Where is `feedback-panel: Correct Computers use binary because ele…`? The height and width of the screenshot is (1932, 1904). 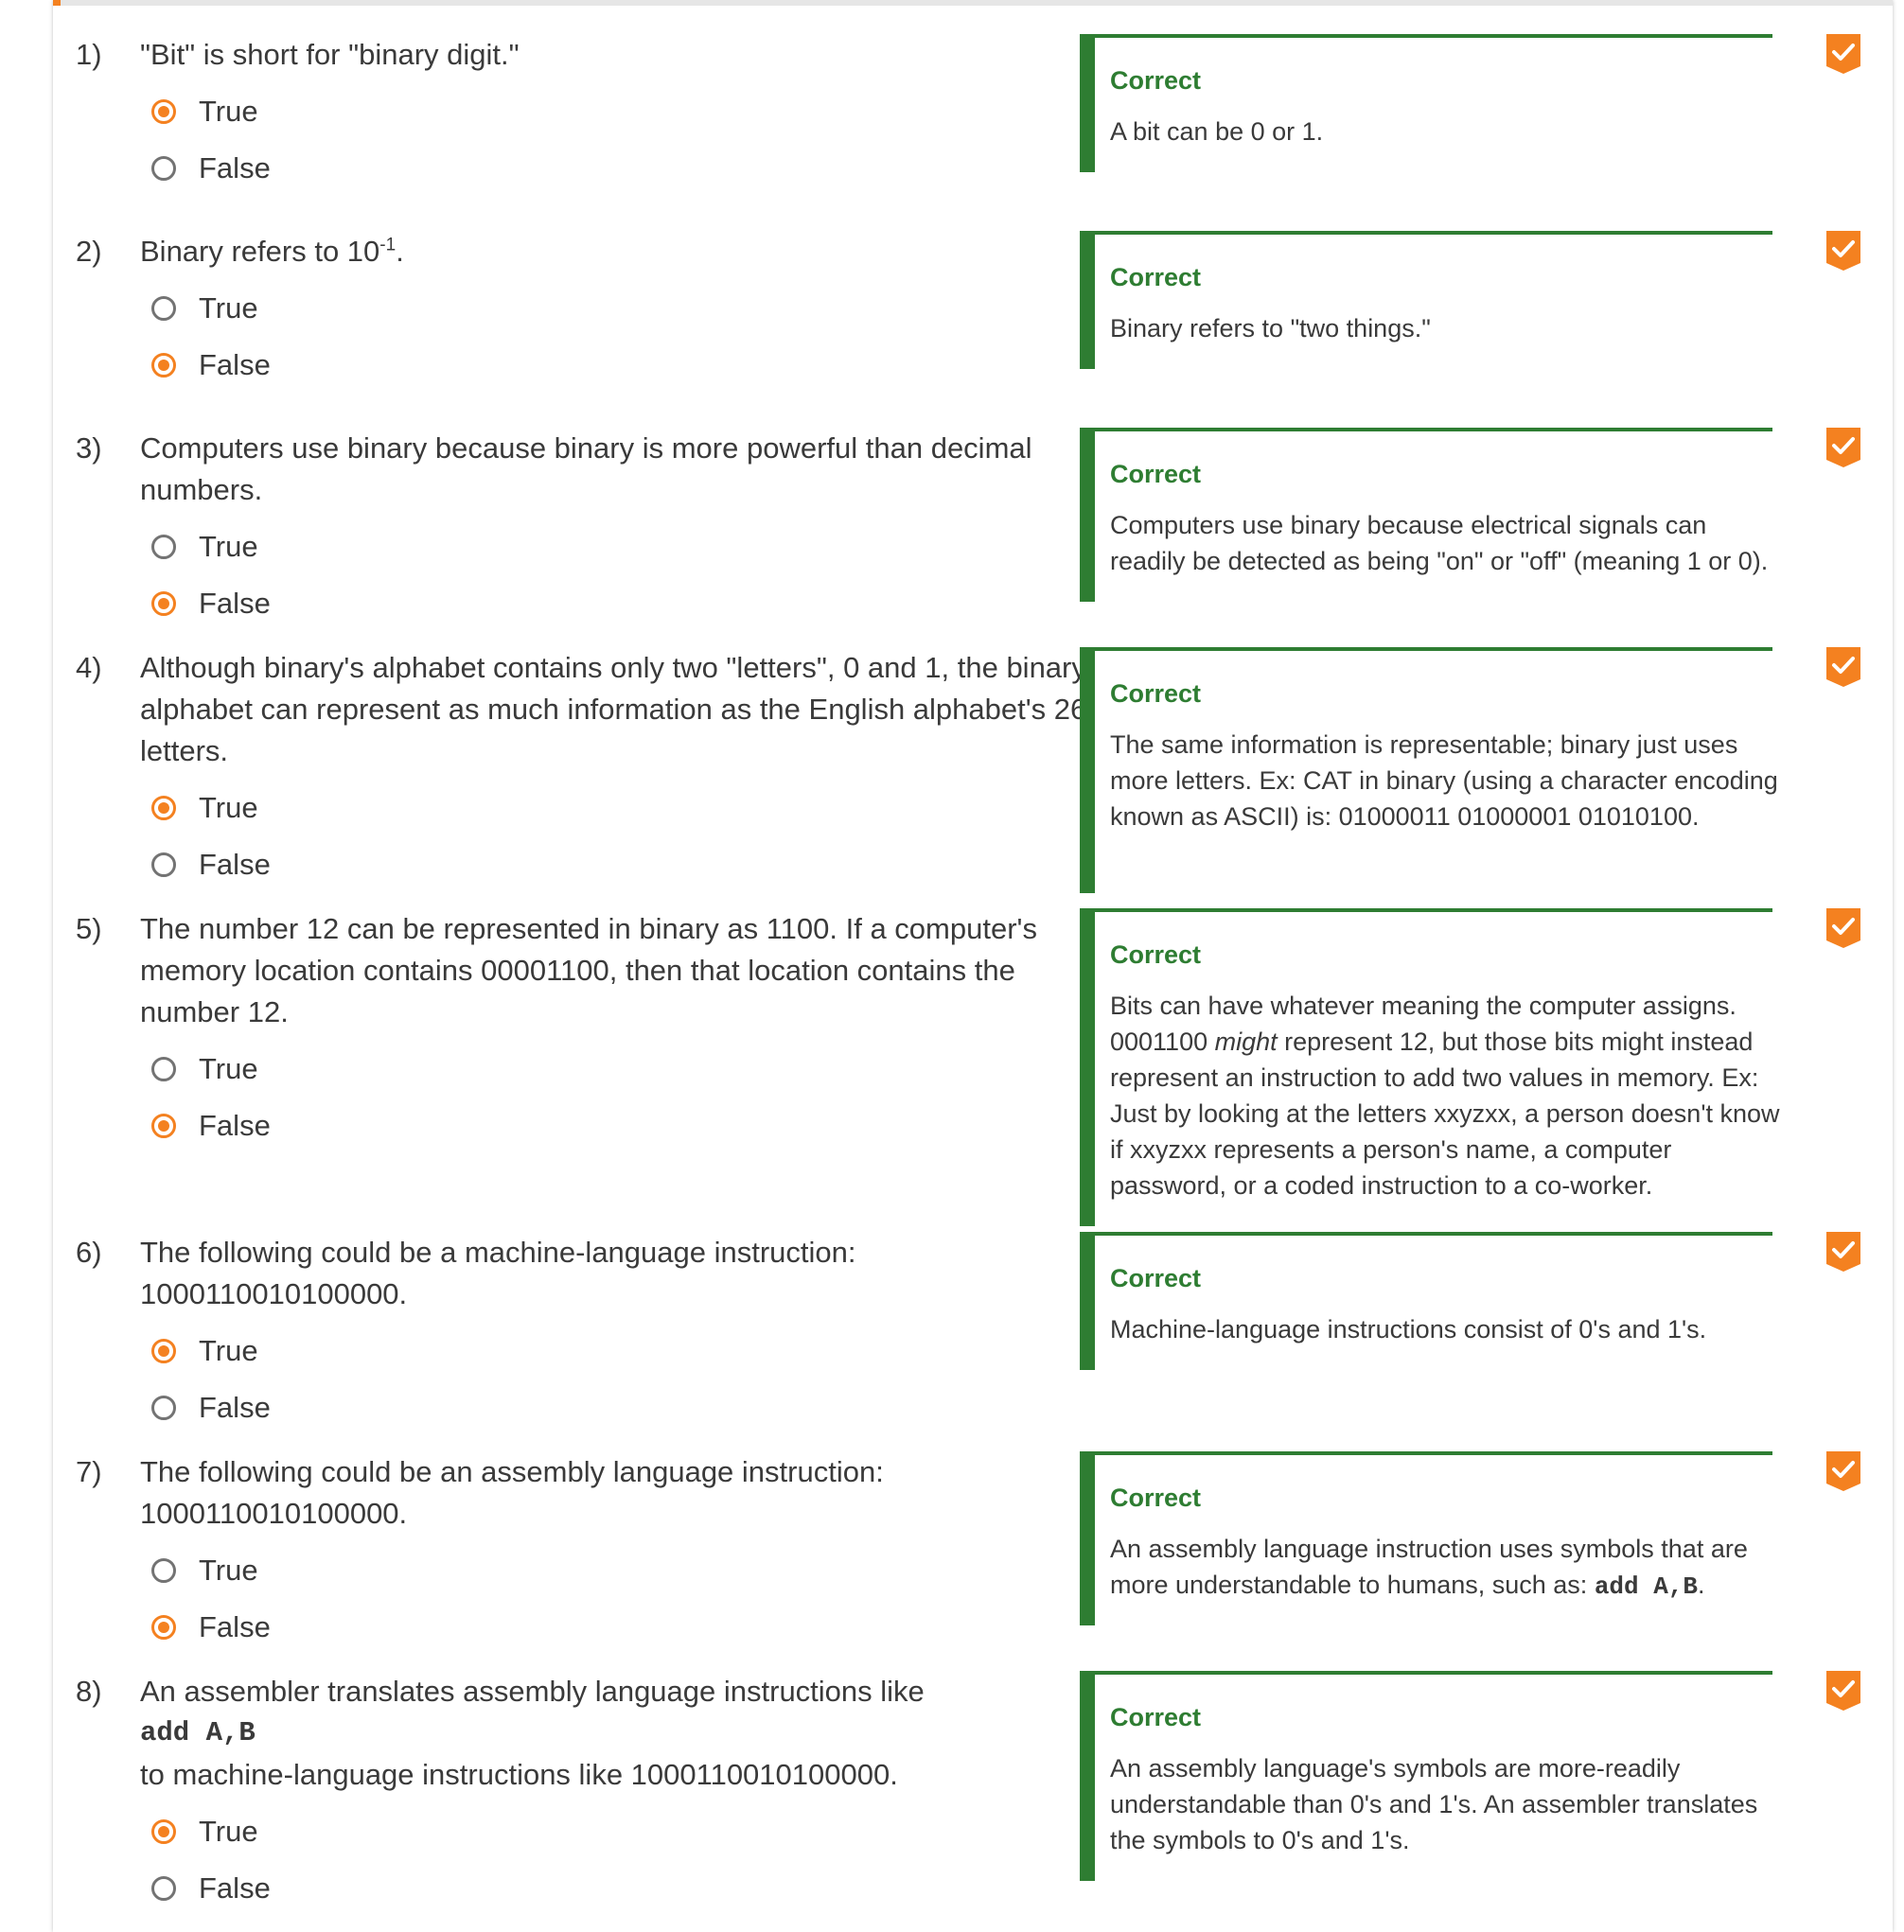
feedback-panel: Correct Computers use binary because ele… is located at coordinates (1426, 515).